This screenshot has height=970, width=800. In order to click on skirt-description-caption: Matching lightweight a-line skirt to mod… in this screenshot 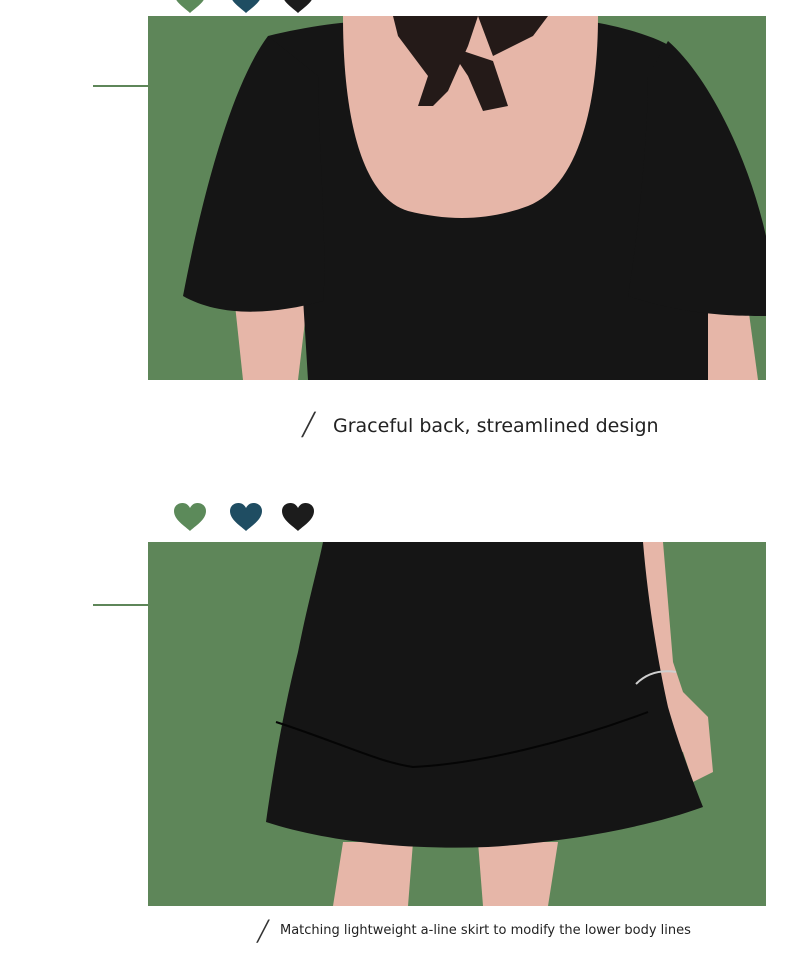, I will do `click(485, 930)`.